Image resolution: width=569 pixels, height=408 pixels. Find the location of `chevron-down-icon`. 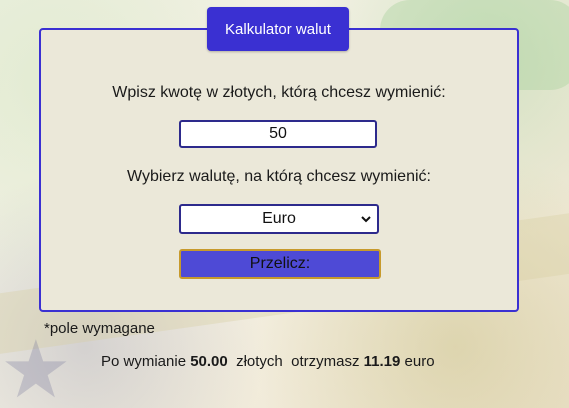

chevron-down-icon is located at coordinates (366, 219).